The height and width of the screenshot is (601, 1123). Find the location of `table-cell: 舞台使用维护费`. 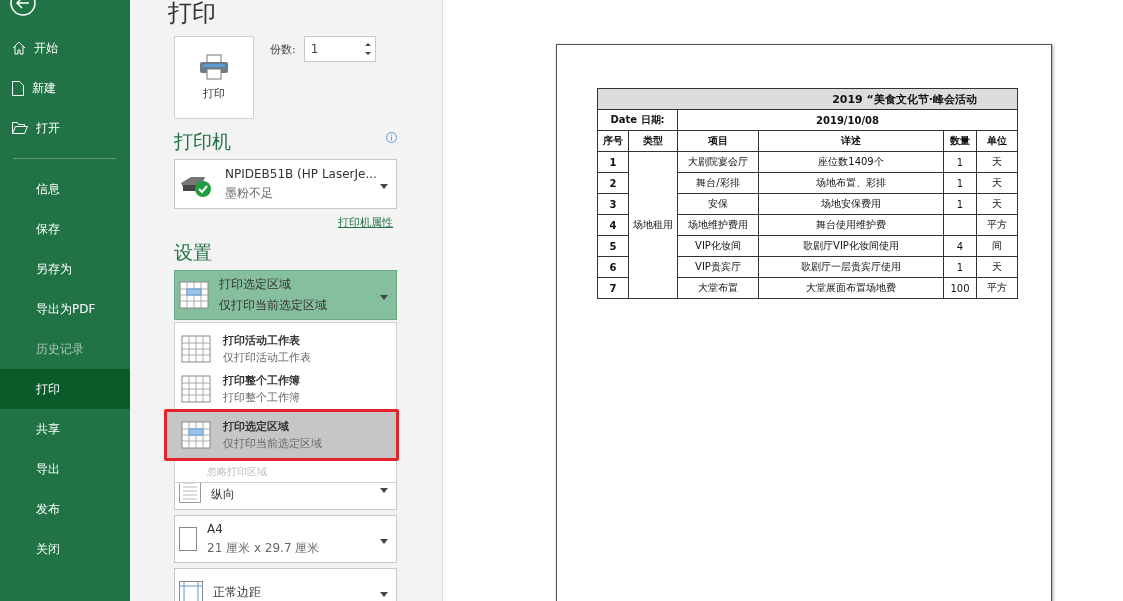

table-cell: 舞台使用维护费 is located at coordinates (851, 225).